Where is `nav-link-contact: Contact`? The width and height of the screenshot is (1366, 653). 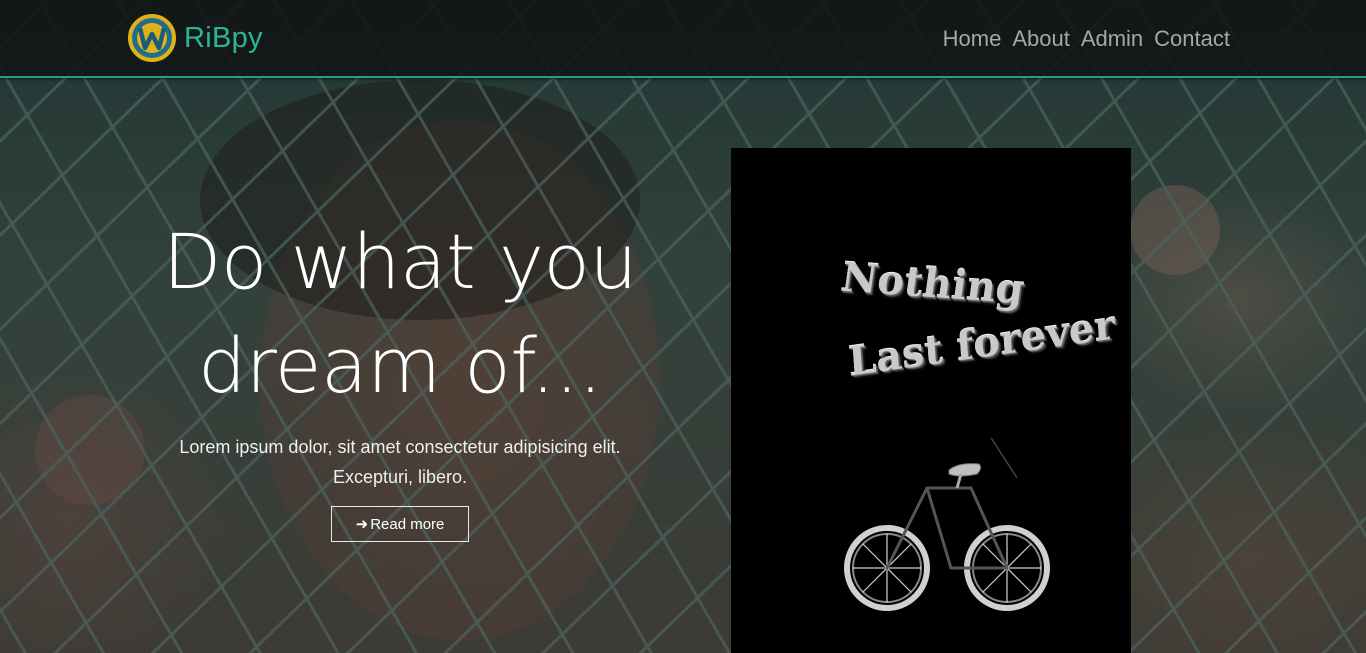 nav-link-contact: Contact is located at coordinates (1192, 39).